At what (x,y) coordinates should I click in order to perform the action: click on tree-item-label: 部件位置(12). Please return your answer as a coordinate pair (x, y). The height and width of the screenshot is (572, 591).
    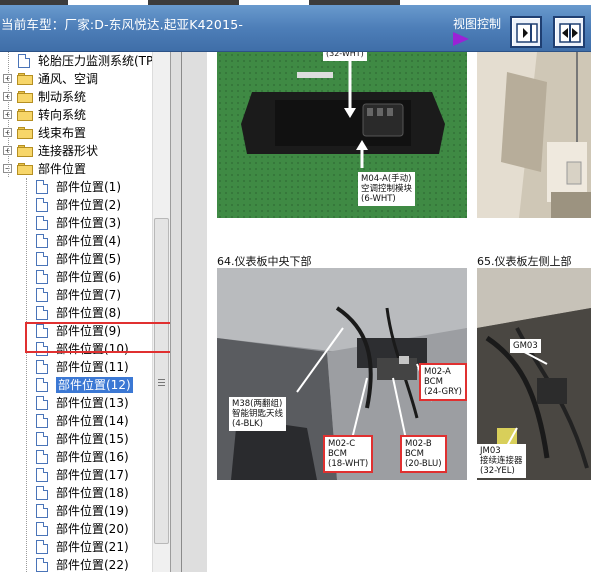
    Looking at the image, I should click on (94, 385).